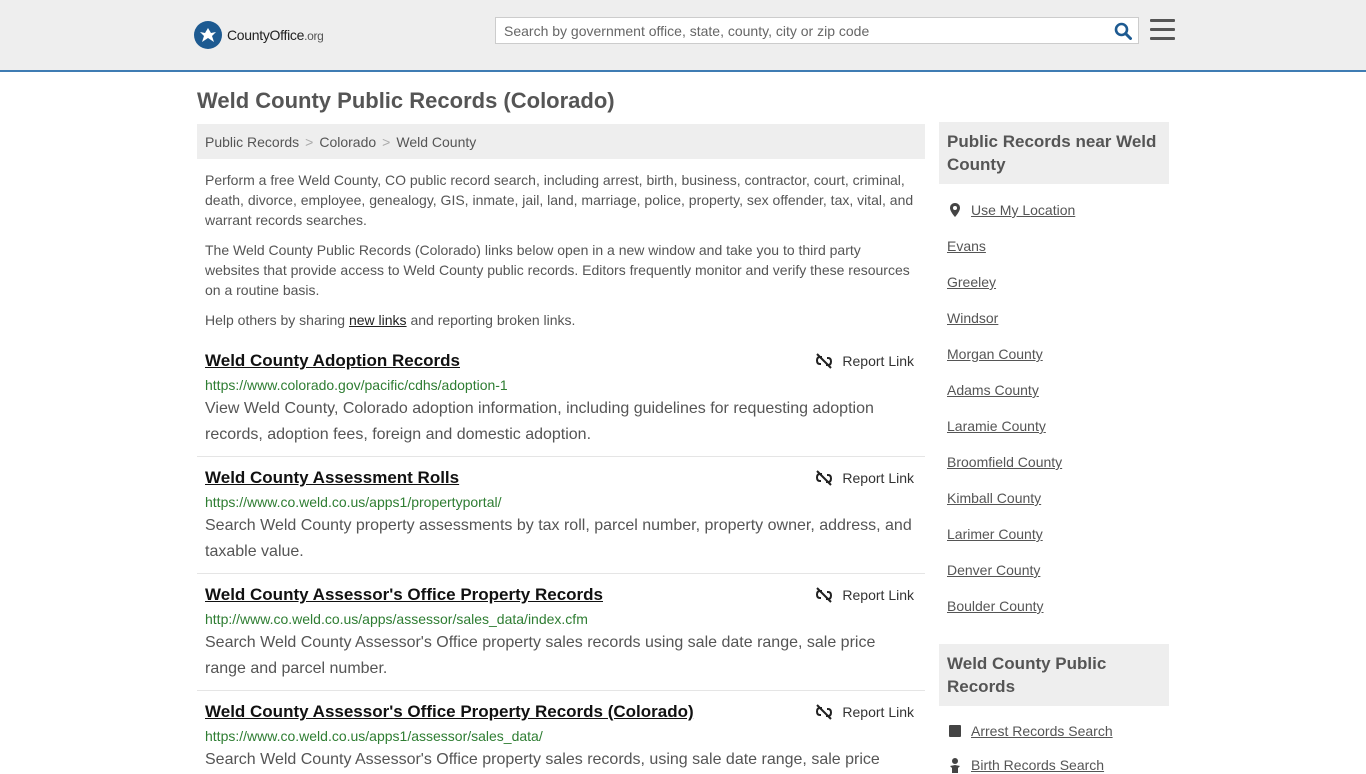 The height and width of the screenshot is (774, 1366). Describe the element at coordinates (561, 141) in the screenshot. I see `breadcrumb: Public Records > Colorado > Weld County` at that location.